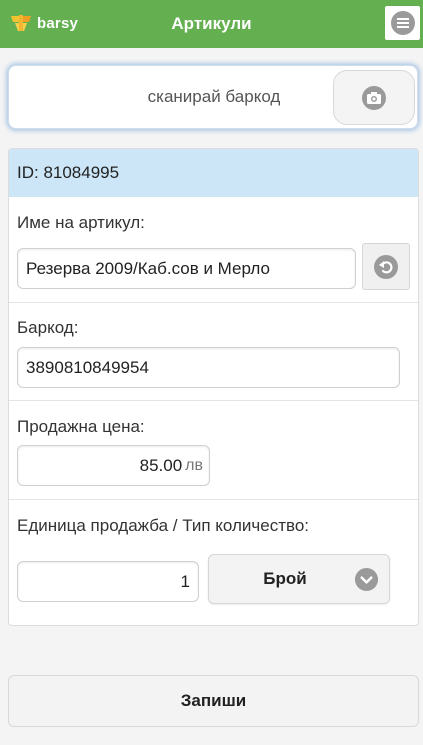  Describe the element at coordinates (163, 525) in the screenshot. I see `unit-label: Единица продажба / Тип количество:` at that location.